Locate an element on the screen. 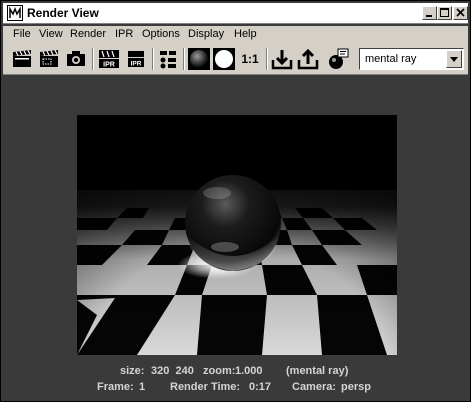 The height and width of the screenshot is (402, 471). maximize-icon is located at coordinates (444, 12).